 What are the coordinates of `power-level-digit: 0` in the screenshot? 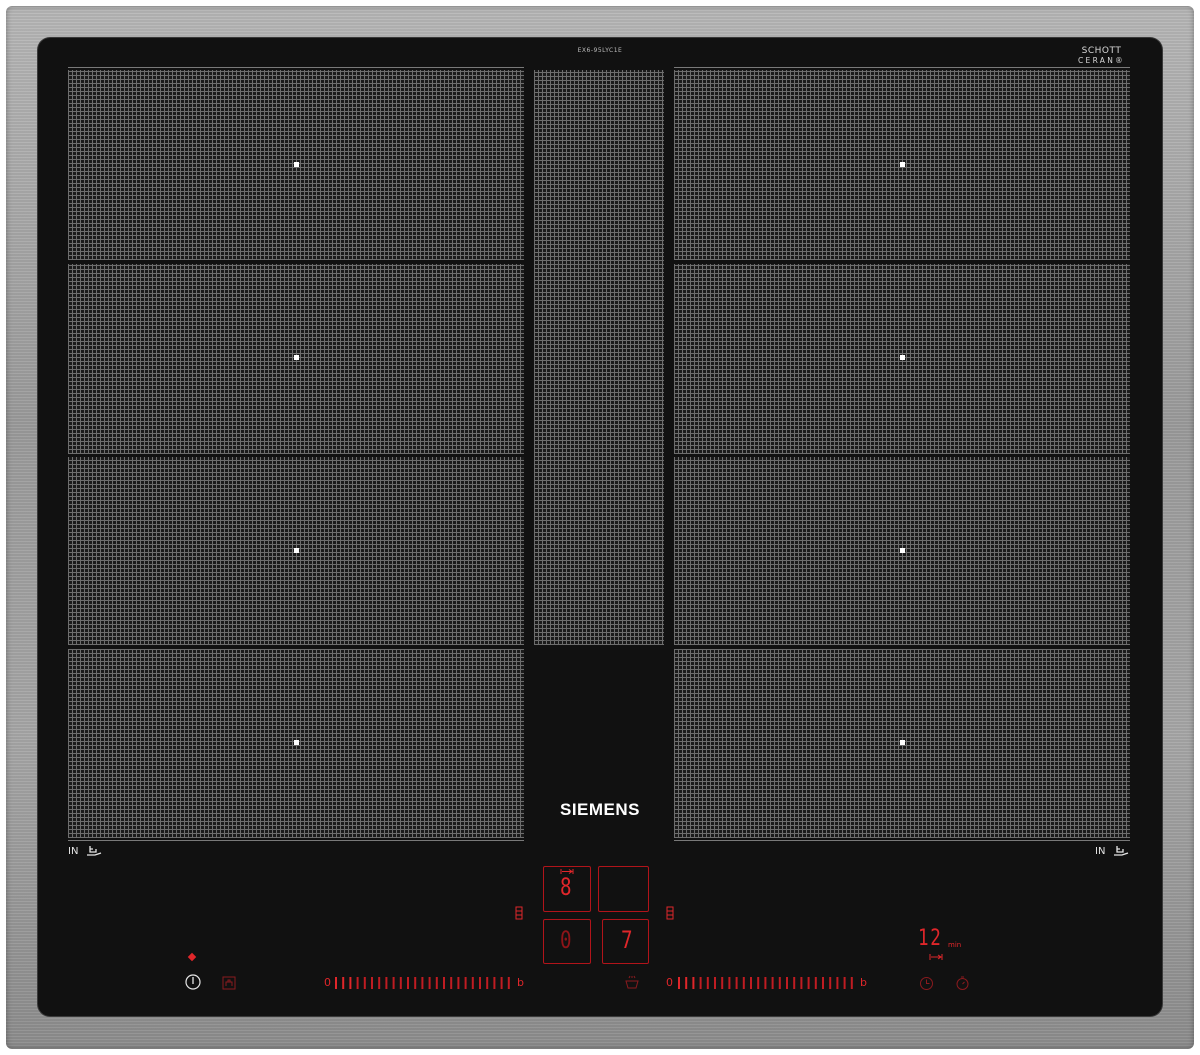 It's located at (566, 940).